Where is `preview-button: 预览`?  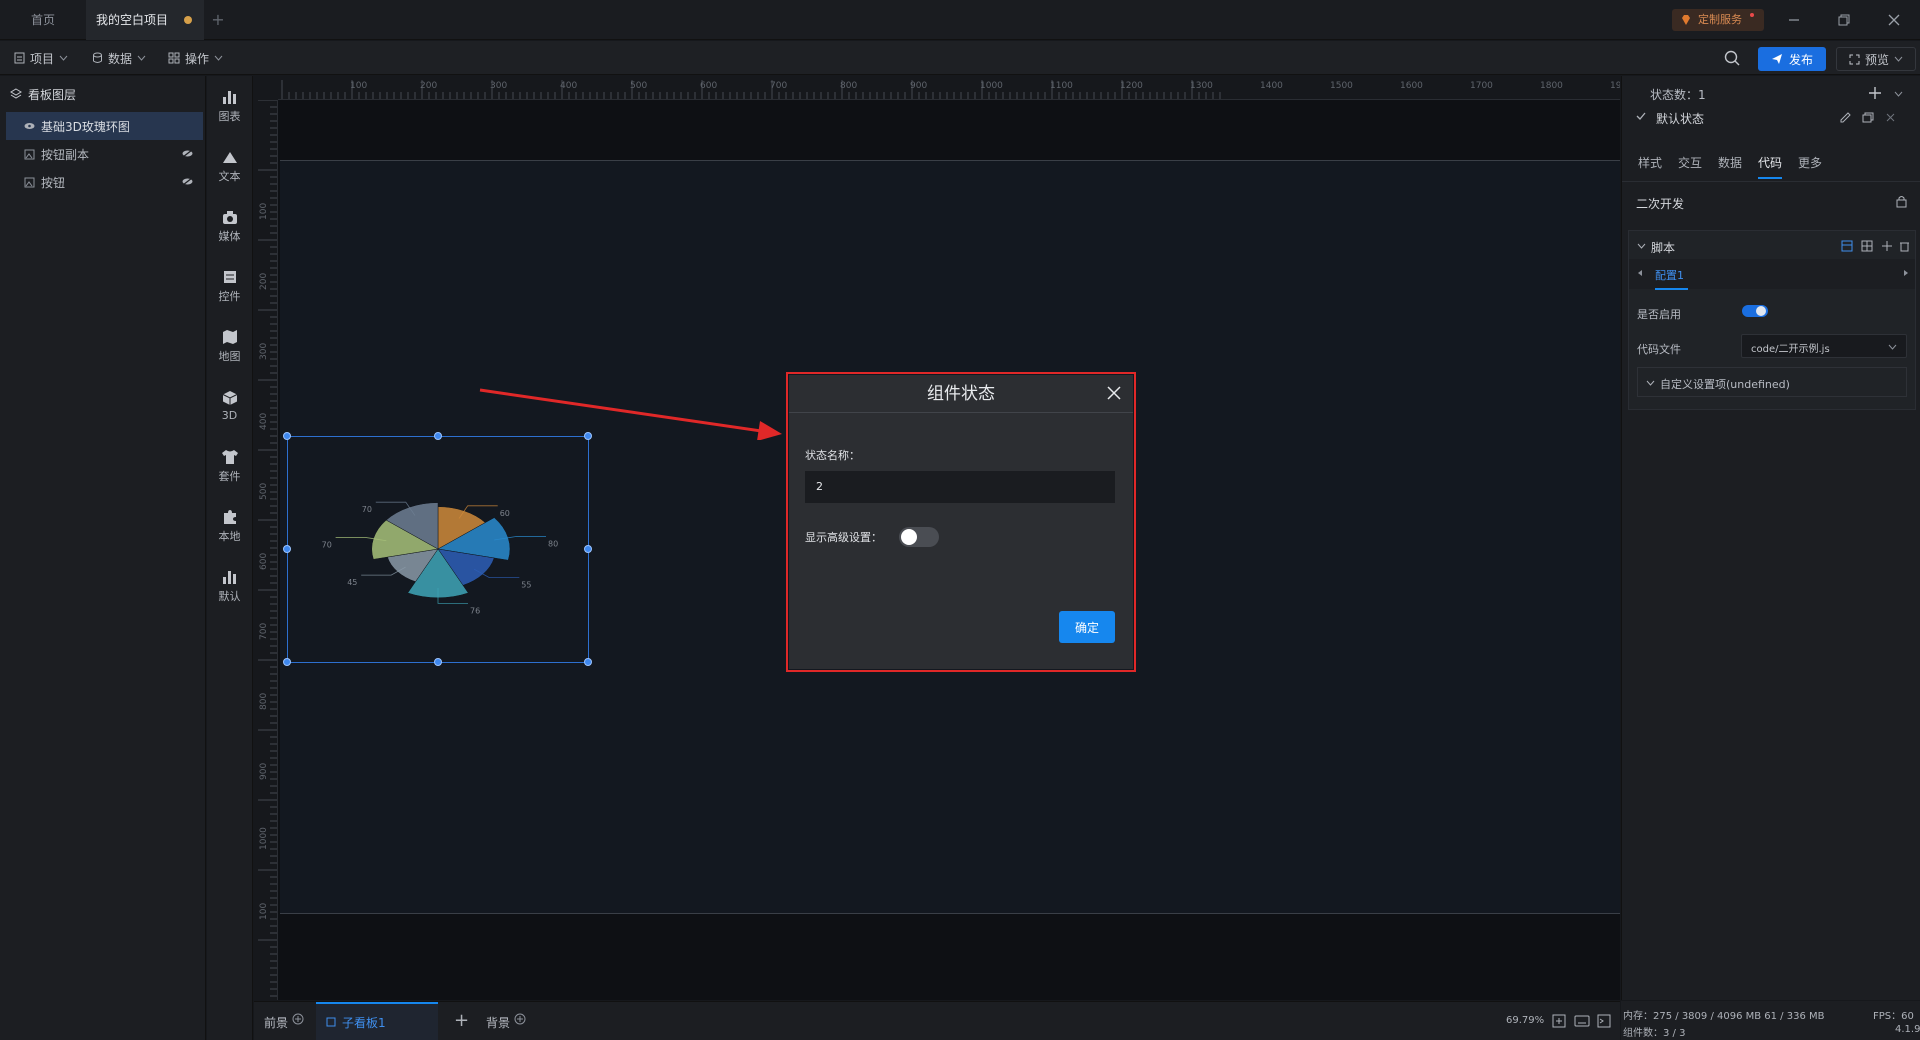 preview-button: 预览 is located at coordinates (1876, 59).